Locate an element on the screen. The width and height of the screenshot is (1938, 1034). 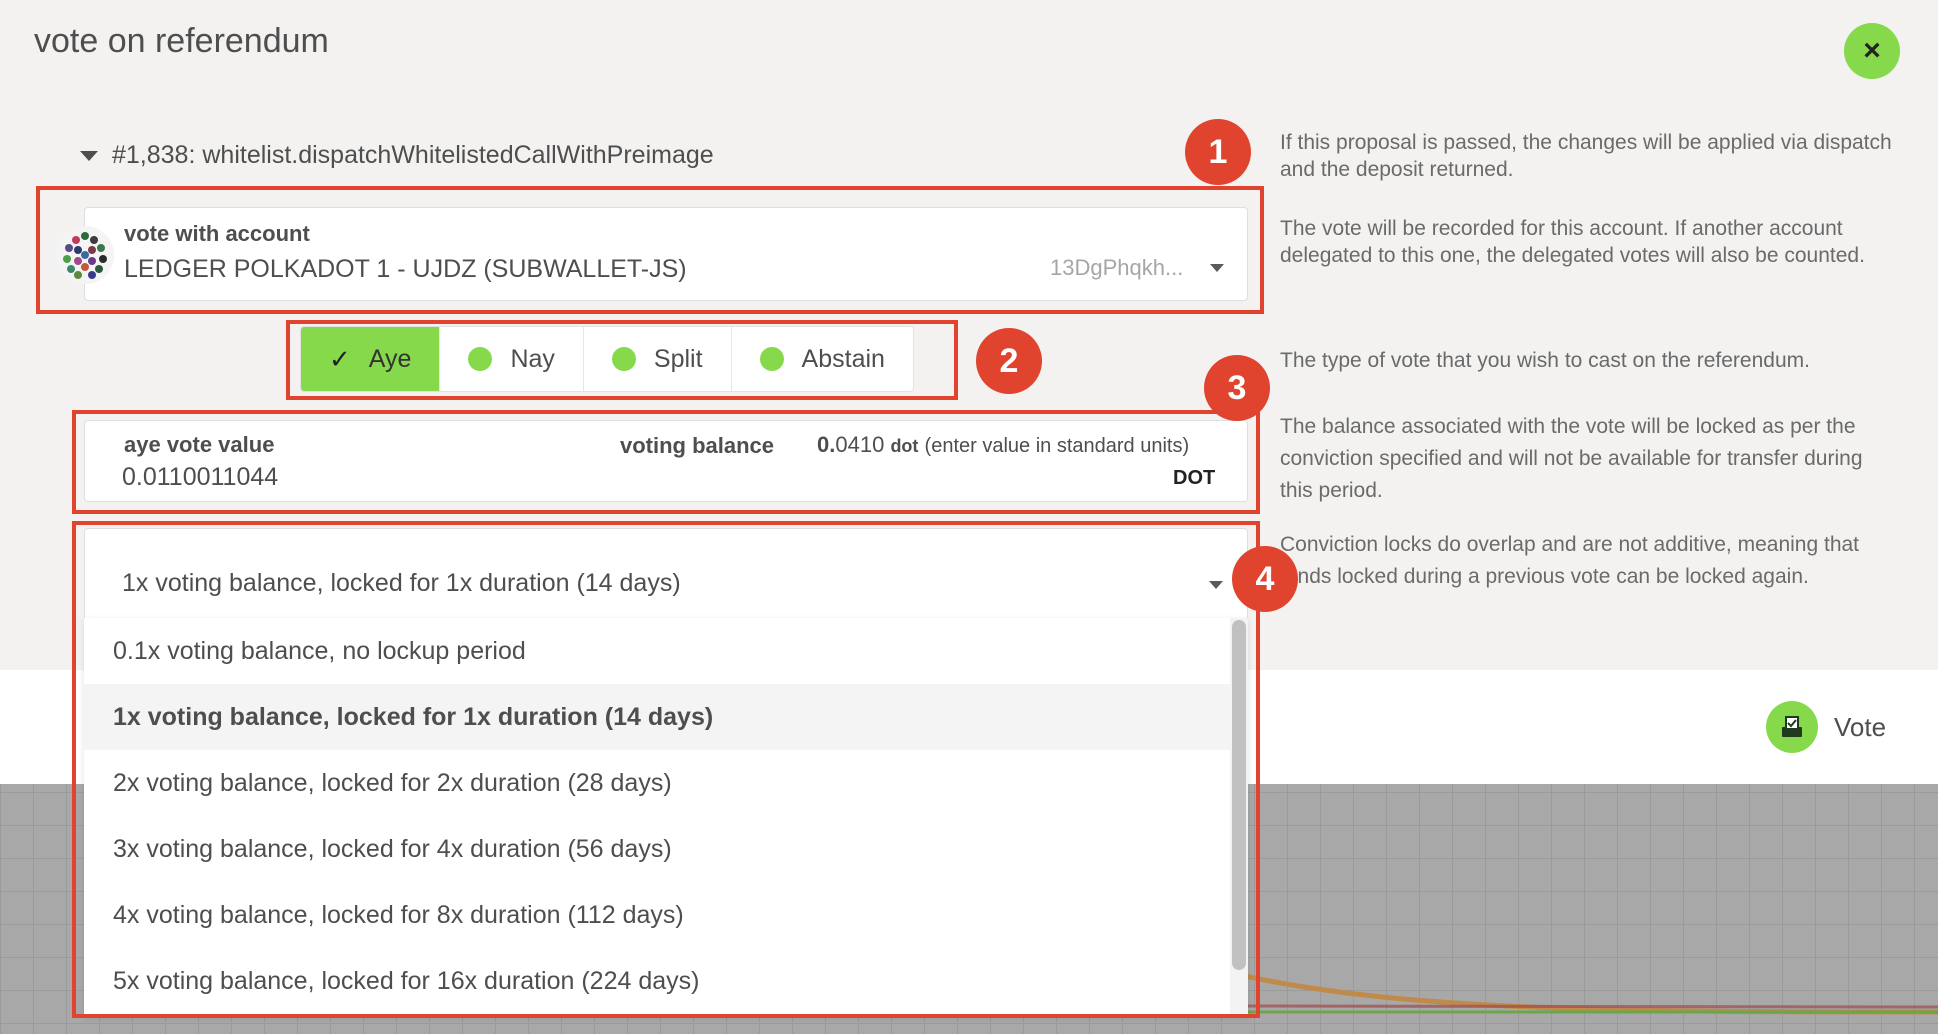
ballot-icon is located at coordinates (1792, 727).